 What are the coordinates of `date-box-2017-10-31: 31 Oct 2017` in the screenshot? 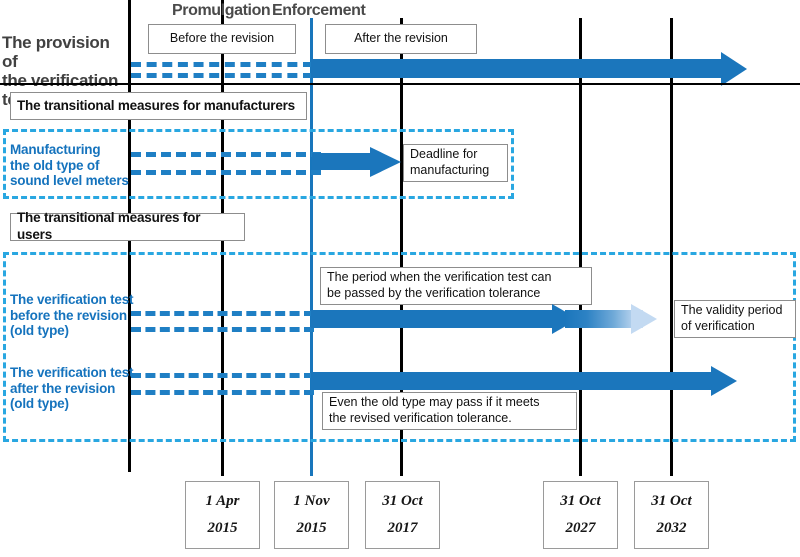 It's located at (402, 515).